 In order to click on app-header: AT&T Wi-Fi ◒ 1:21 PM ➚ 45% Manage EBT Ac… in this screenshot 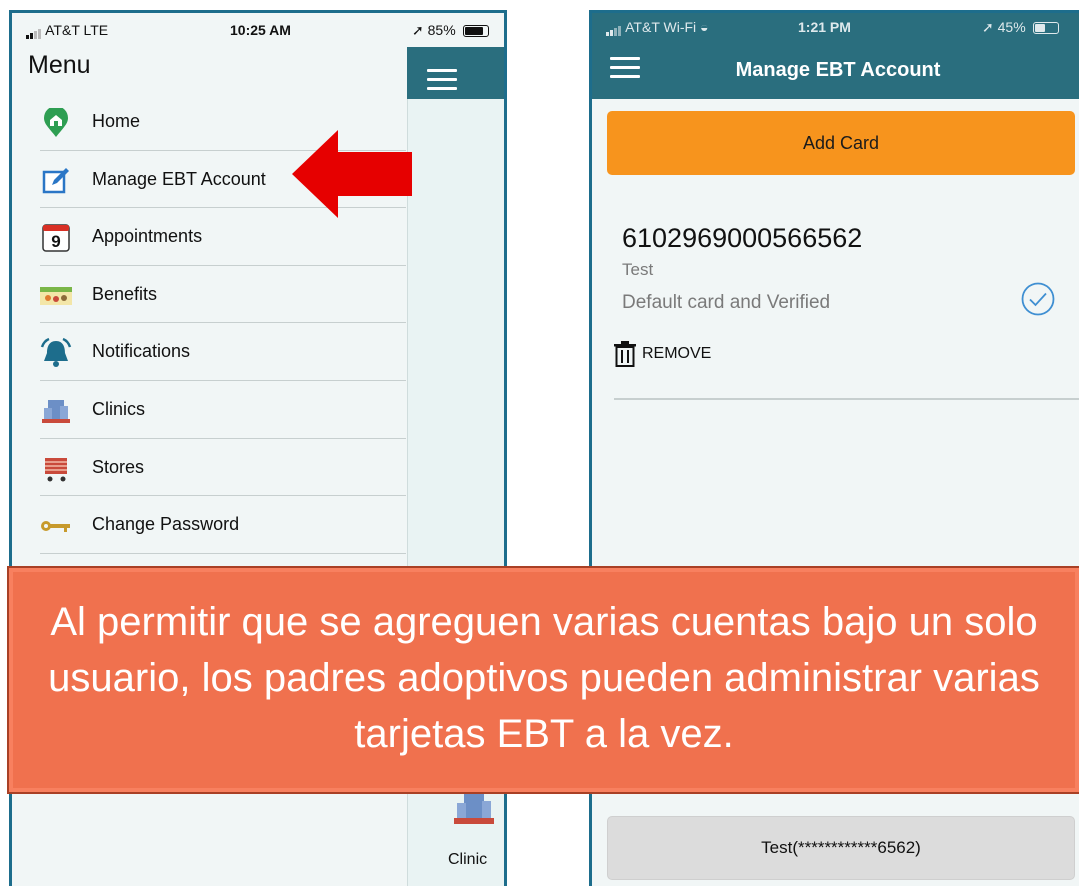, I will do `click(835, 56)`.